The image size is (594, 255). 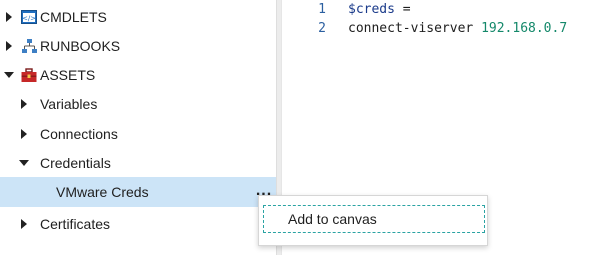 I want to click on tree-item-variables: Variables, so click(x=138, y=104).